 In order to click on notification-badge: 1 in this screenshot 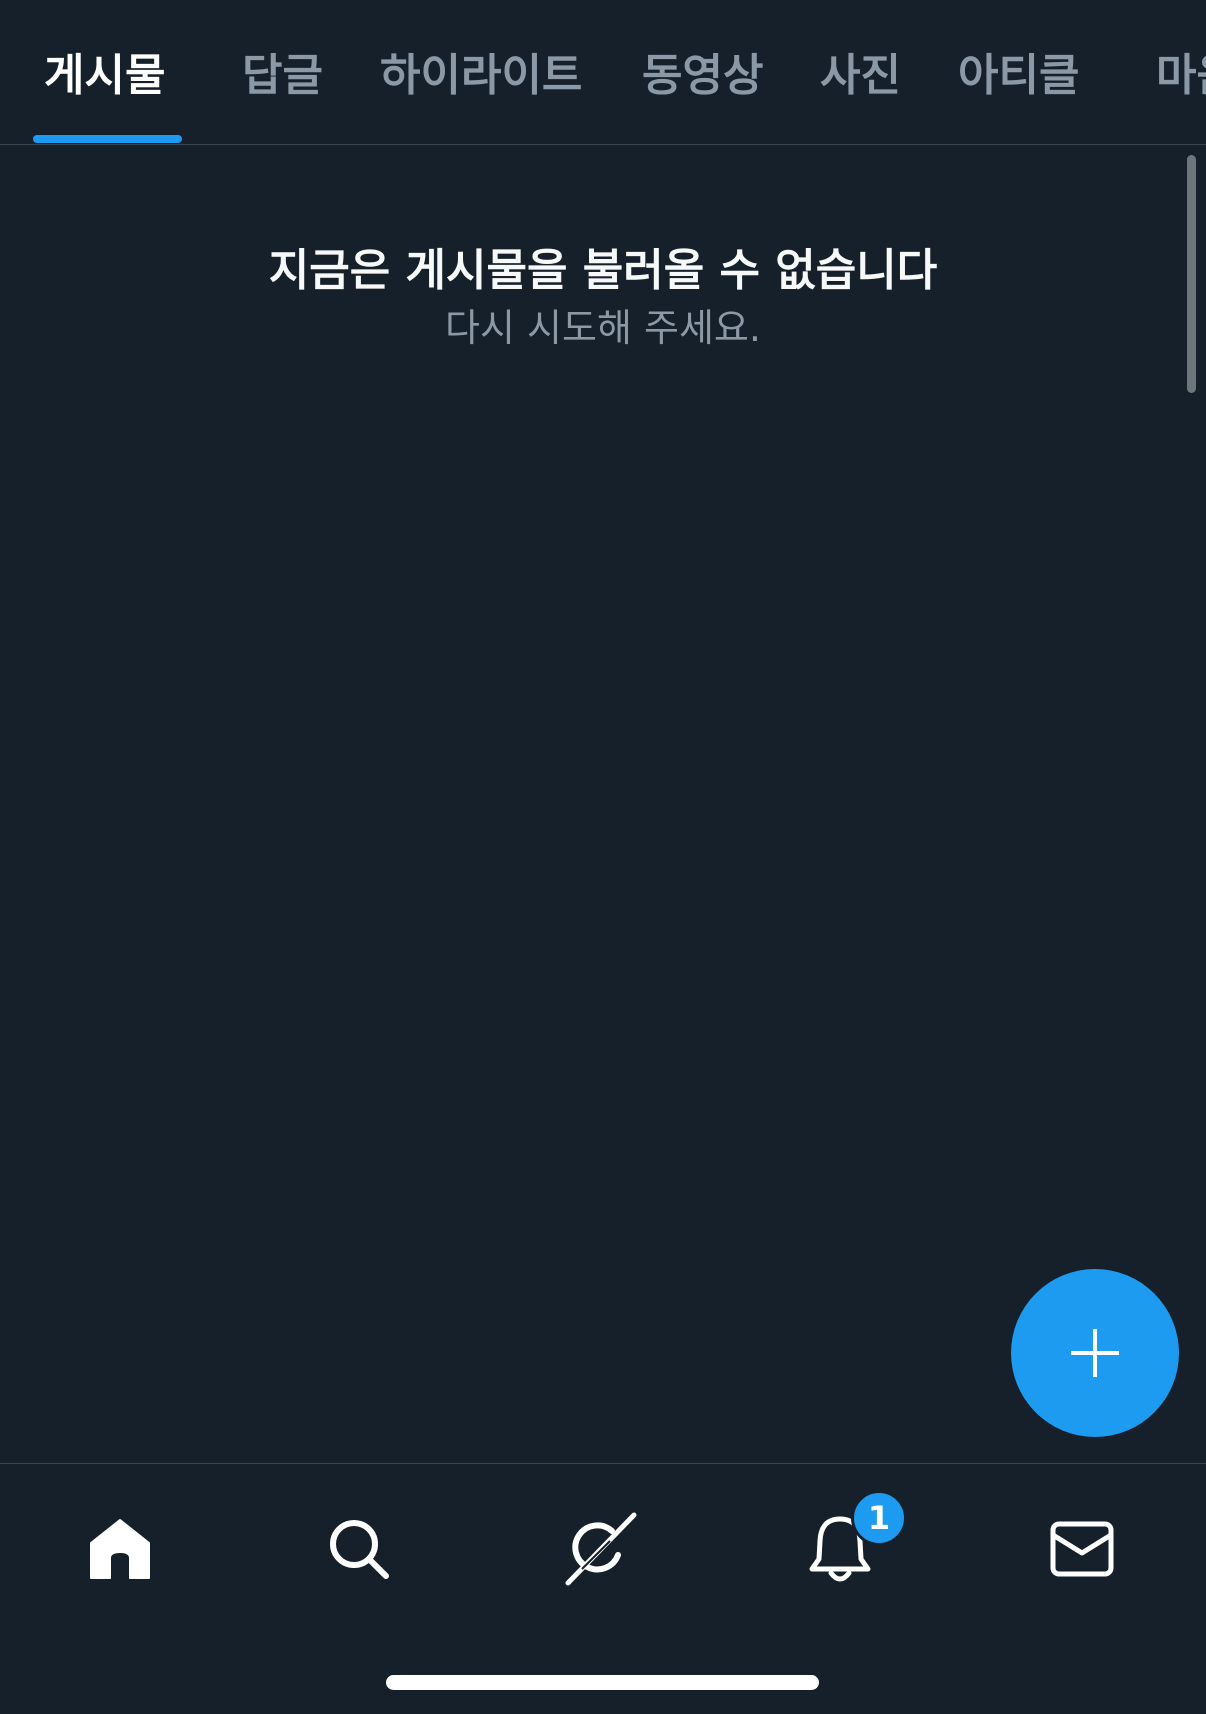, I will do `click(879, 1518)`.